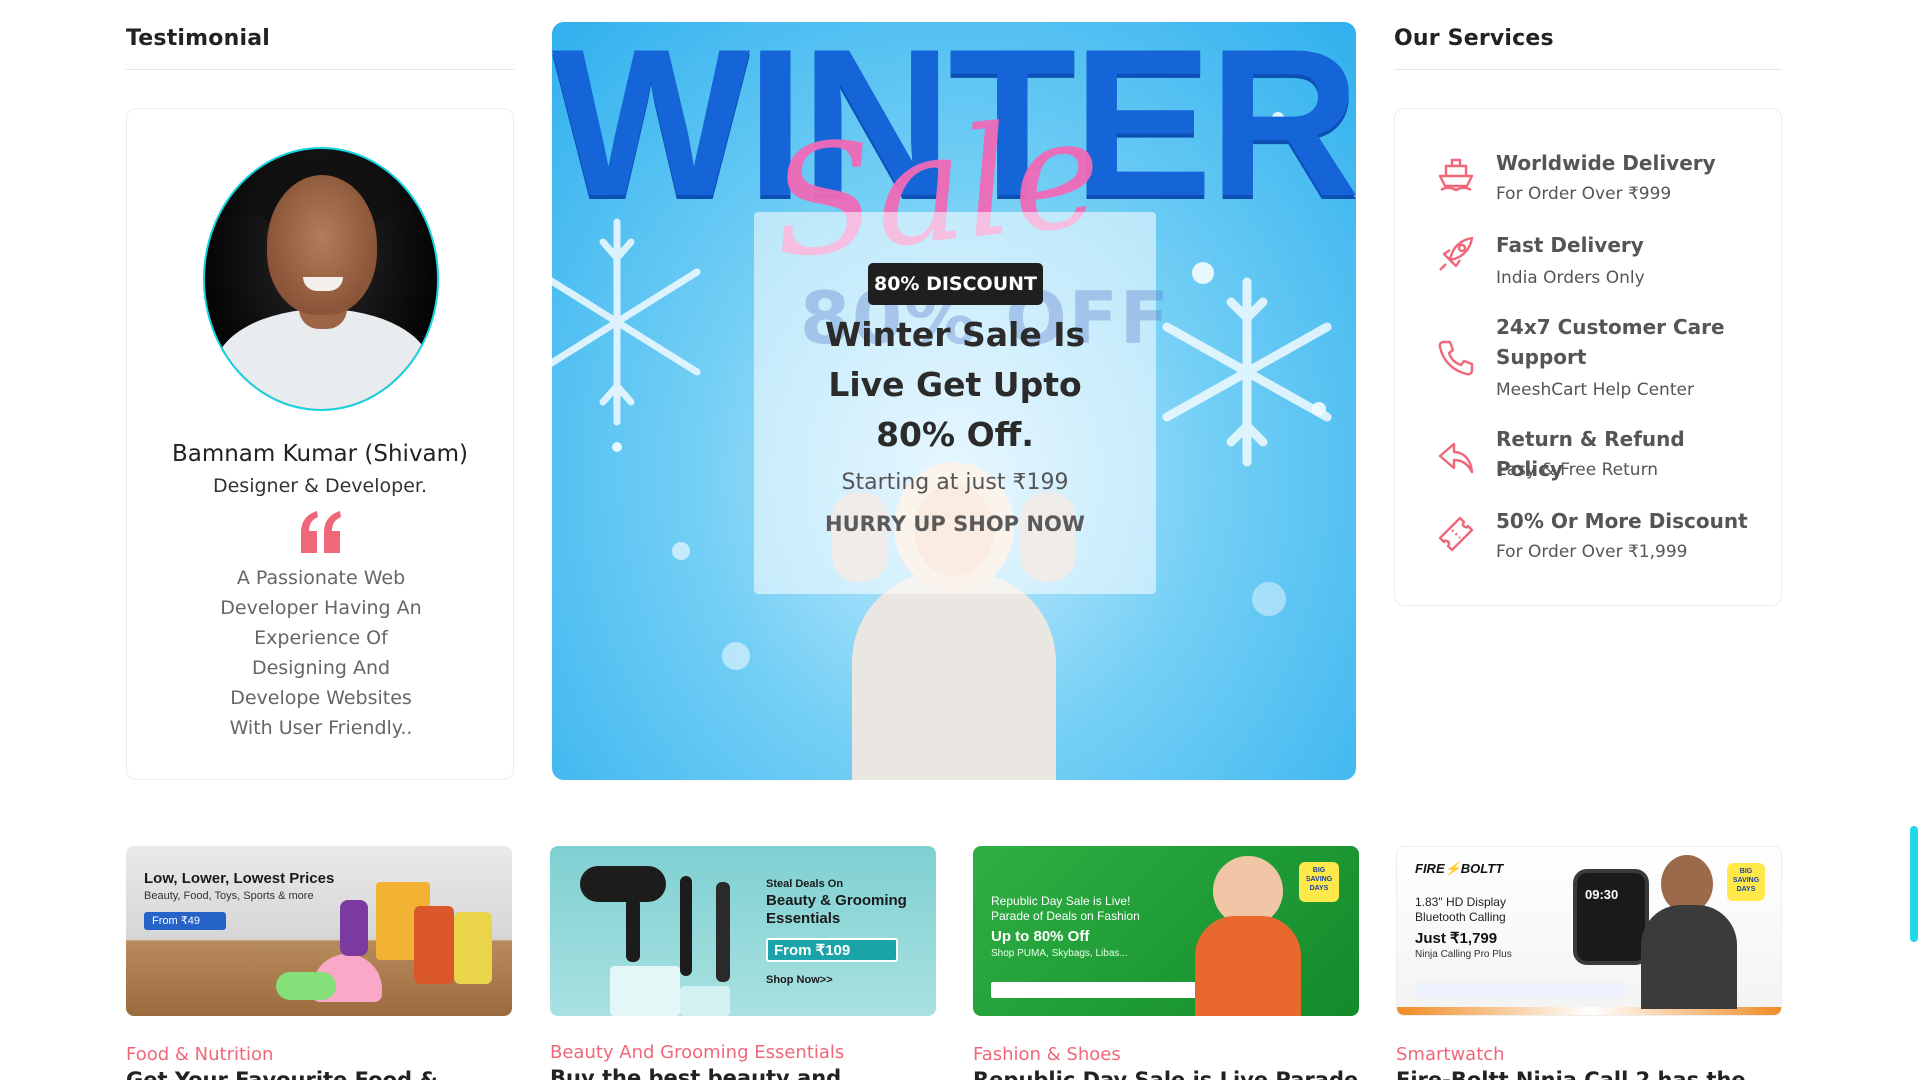  What do you see at coordinates (1595, 390) in the screenshot?
I see `service-subtitle: MeeshCart Help Center` at bounding box center [1595, 390].